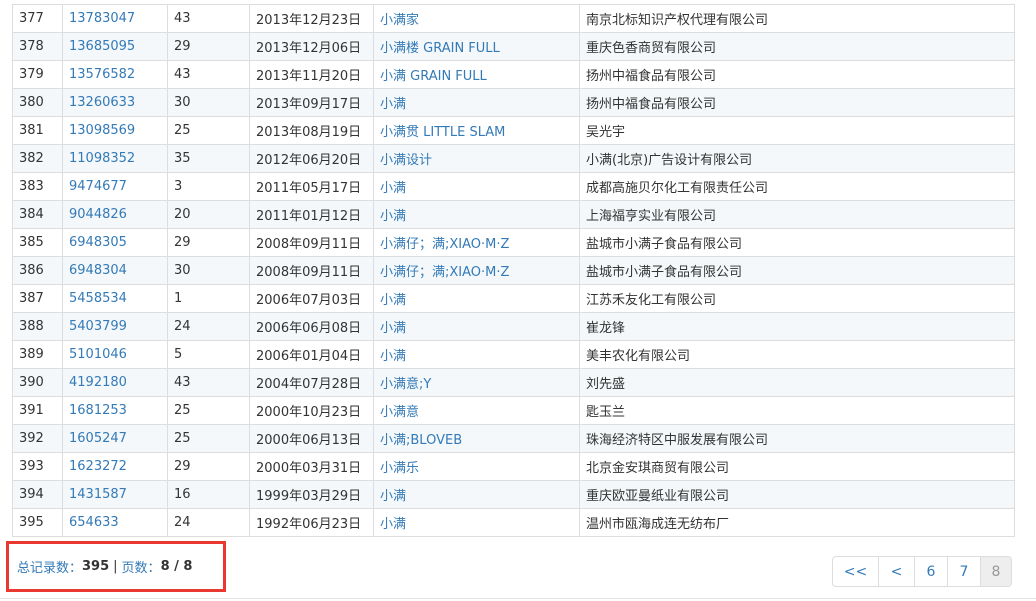 The height and width of the screenshot is (601, 1036). I want to click on row-number: 378, so click(31, 46).